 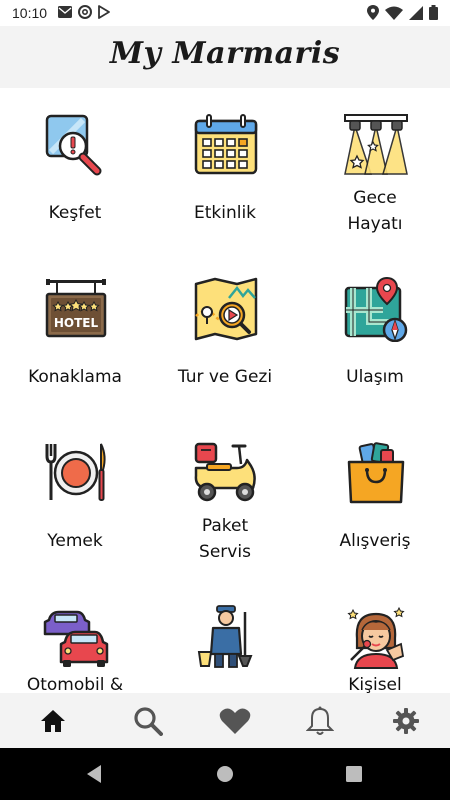 What do you see at coordinates (225, 13) in the screenshot?
I see `status-bar: 10:10` at bounding box center [225, 13].